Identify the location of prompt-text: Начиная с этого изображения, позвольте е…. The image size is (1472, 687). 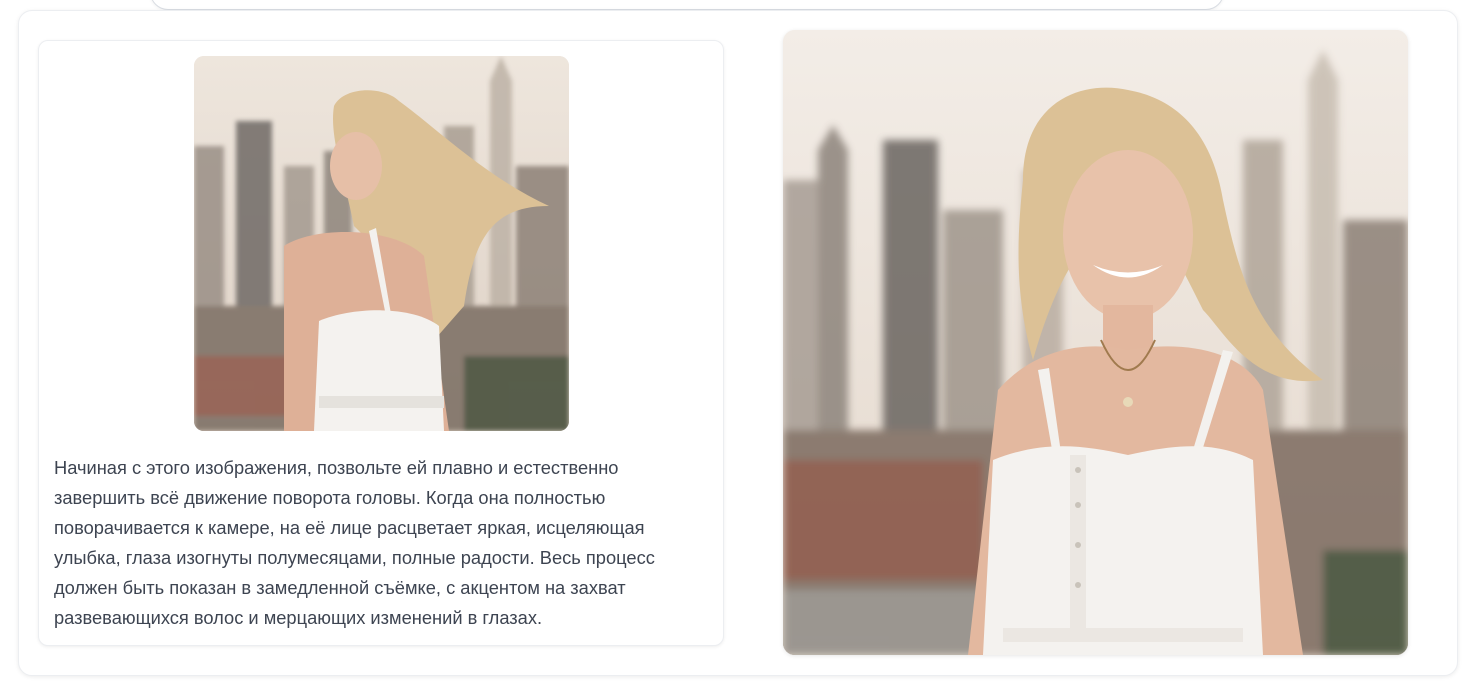
(354, 542).